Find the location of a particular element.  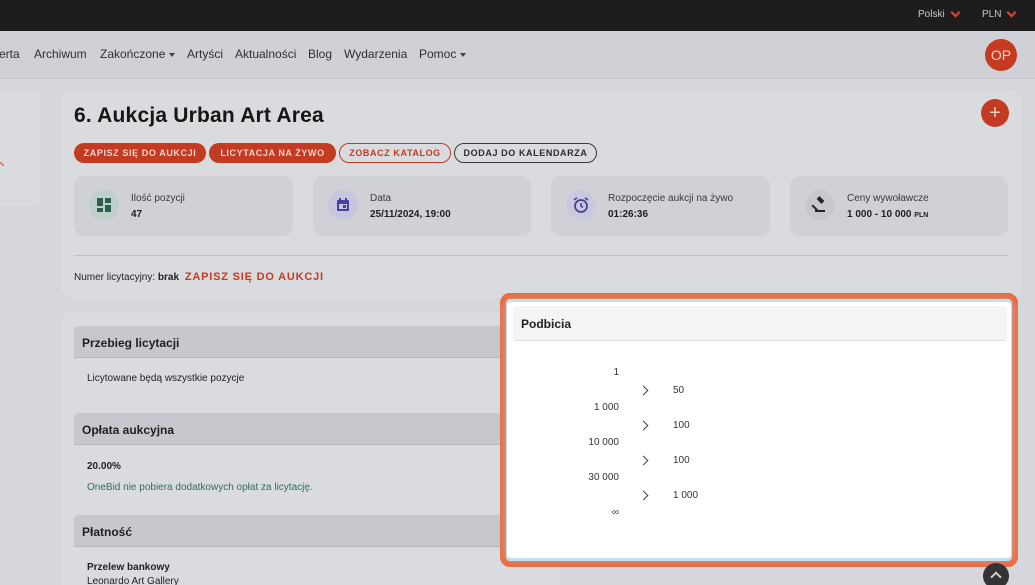

nav-item-blog: Blog is located at coordinates (320, 54).